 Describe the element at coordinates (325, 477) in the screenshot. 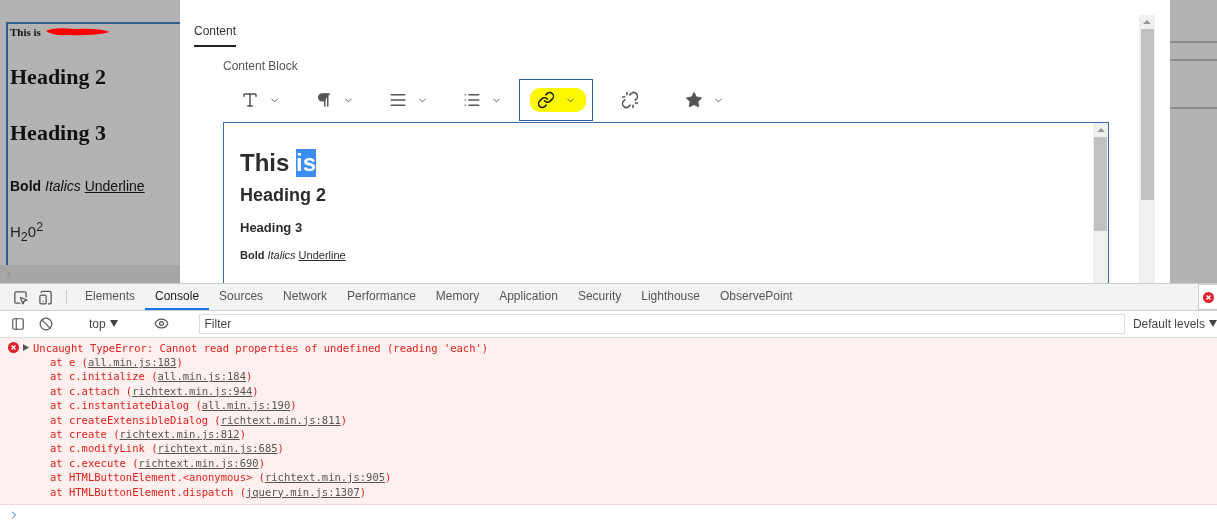

I see `source-link: richtext.min.js:905` at that location.